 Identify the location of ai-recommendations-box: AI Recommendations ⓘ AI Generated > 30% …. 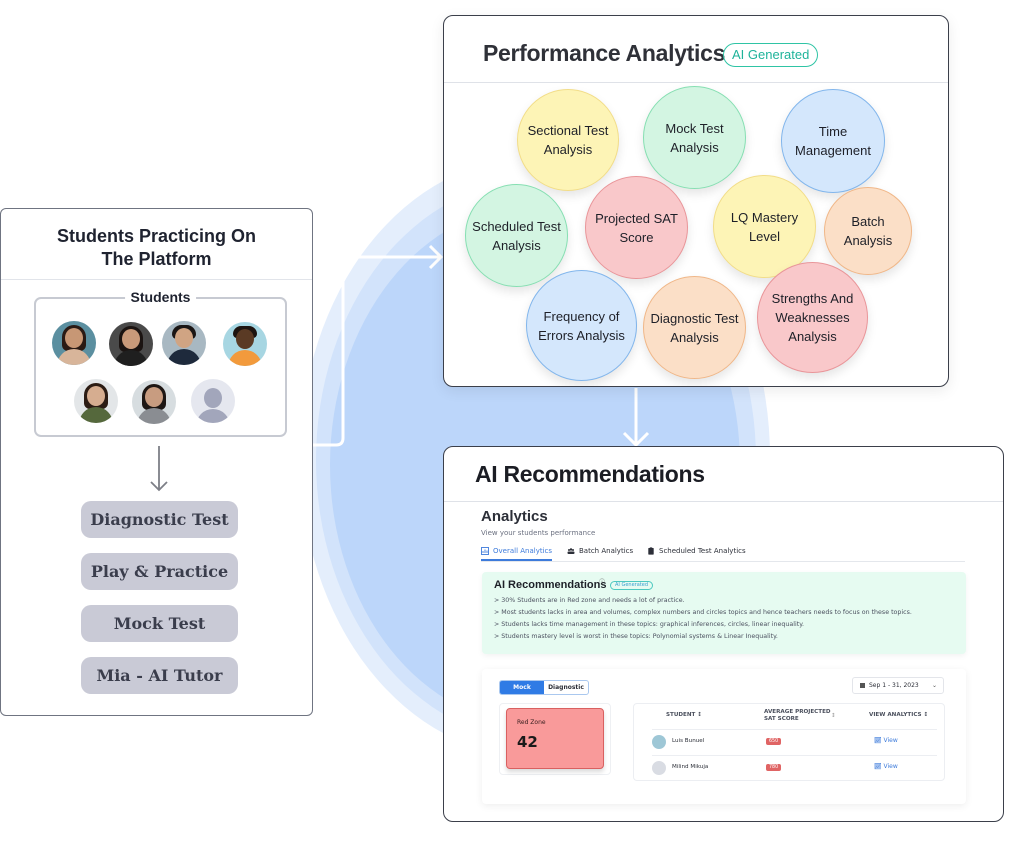
(724, 613).